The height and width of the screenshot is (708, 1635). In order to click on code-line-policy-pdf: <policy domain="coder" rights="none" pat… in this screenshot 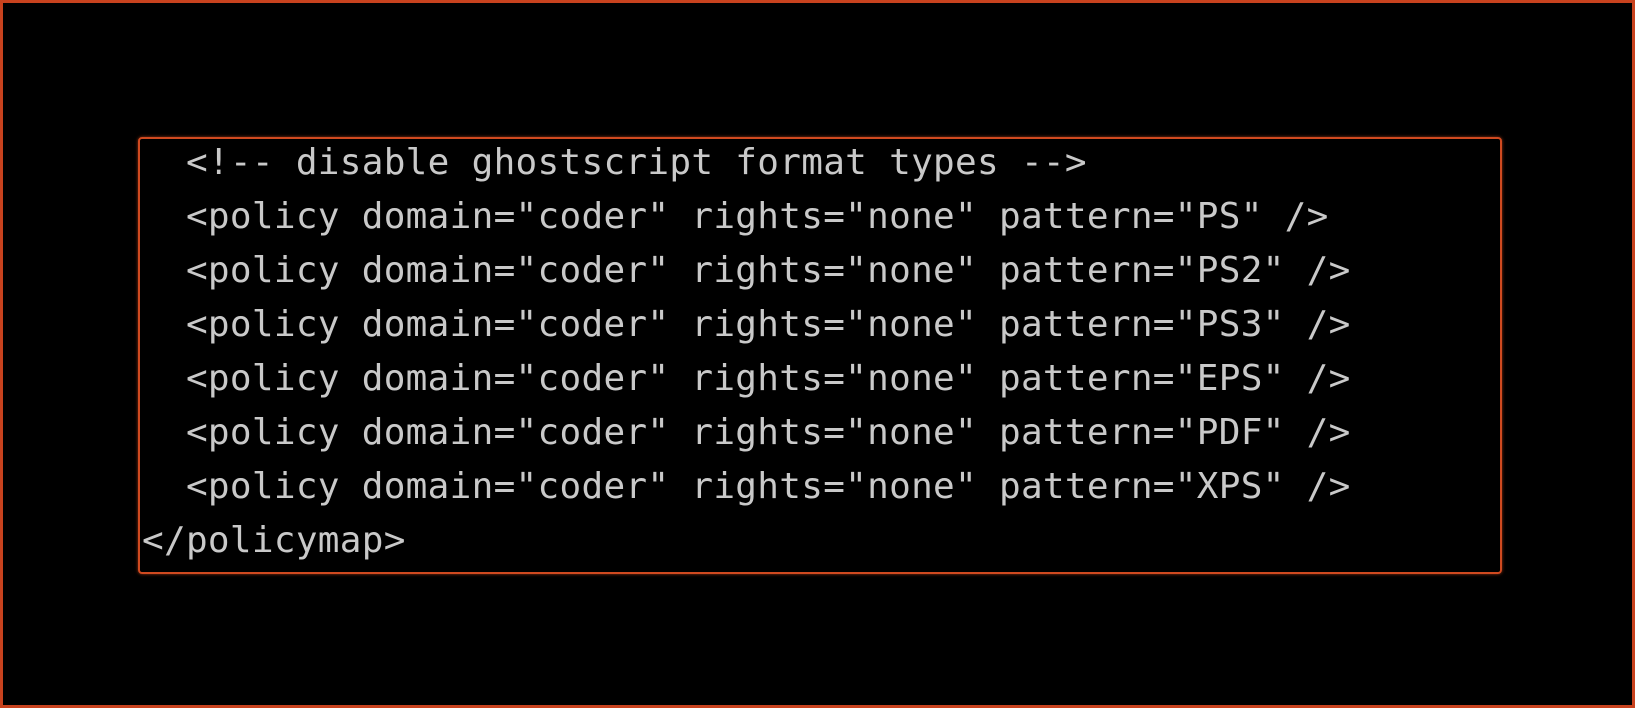, I will do `click(746, 432)`.